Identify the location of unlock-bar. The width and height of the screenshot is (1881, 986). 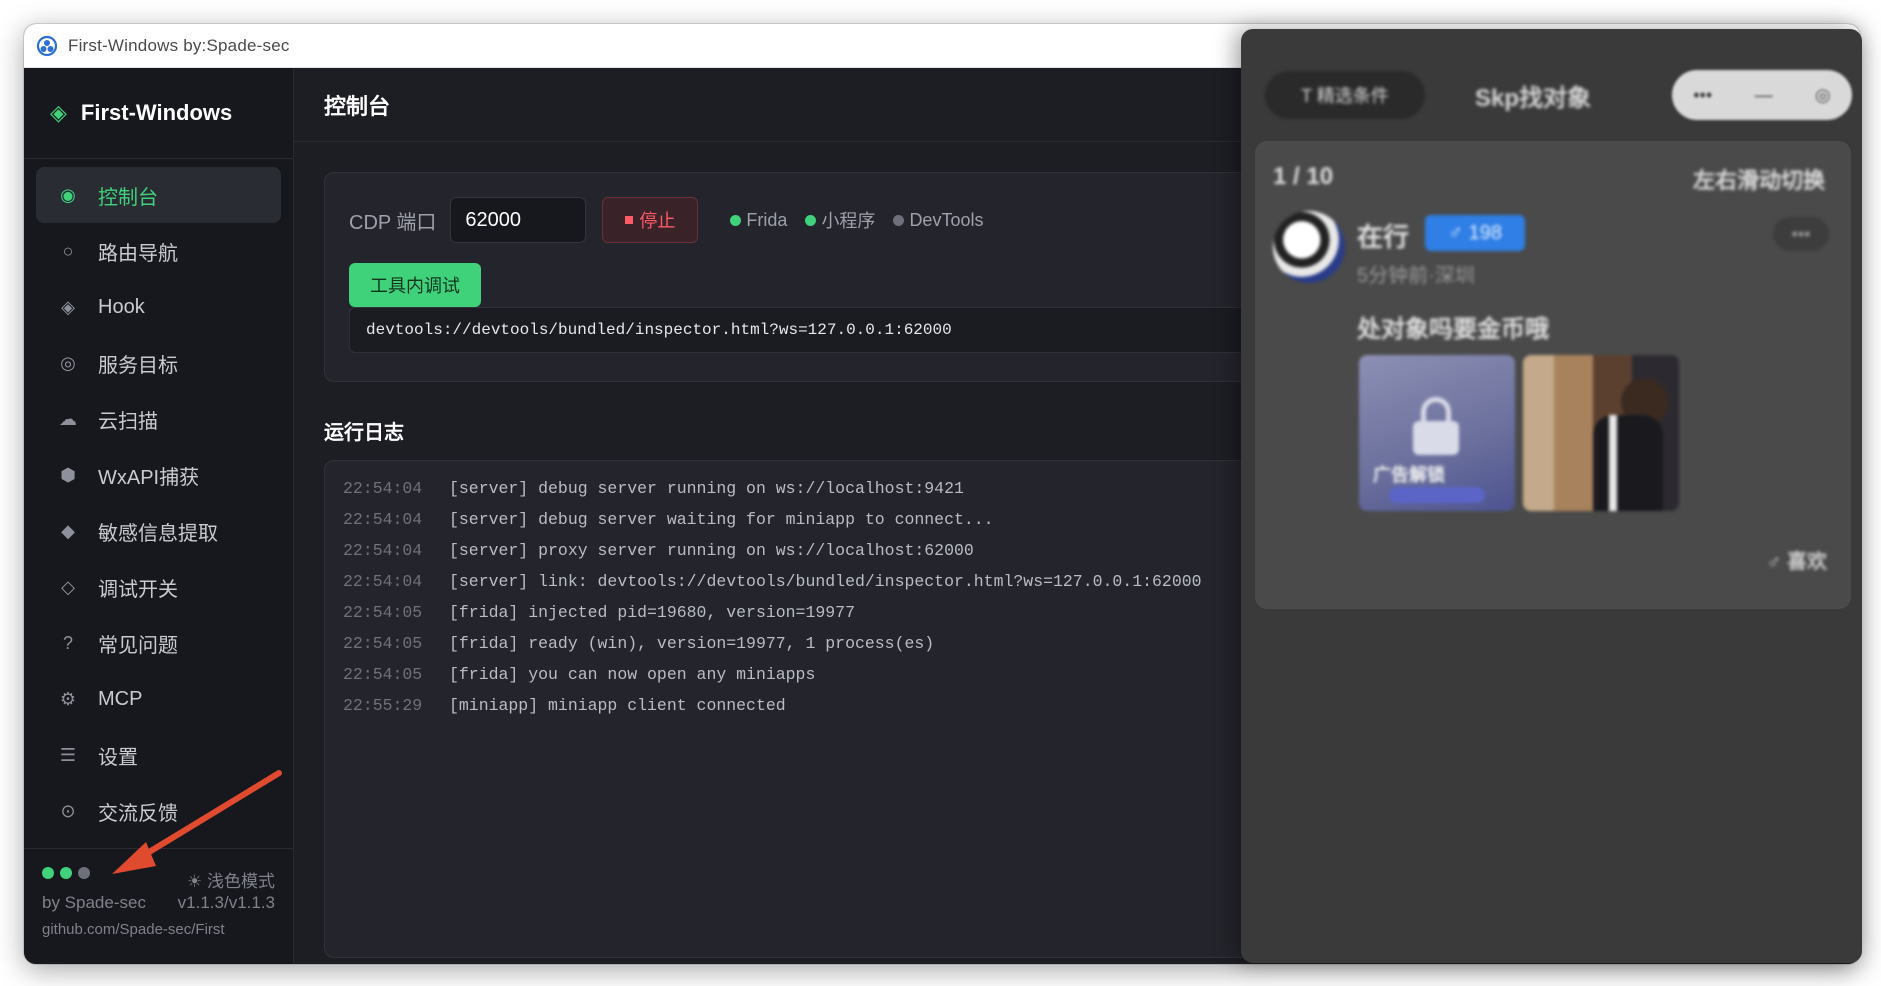
(1437, 495).